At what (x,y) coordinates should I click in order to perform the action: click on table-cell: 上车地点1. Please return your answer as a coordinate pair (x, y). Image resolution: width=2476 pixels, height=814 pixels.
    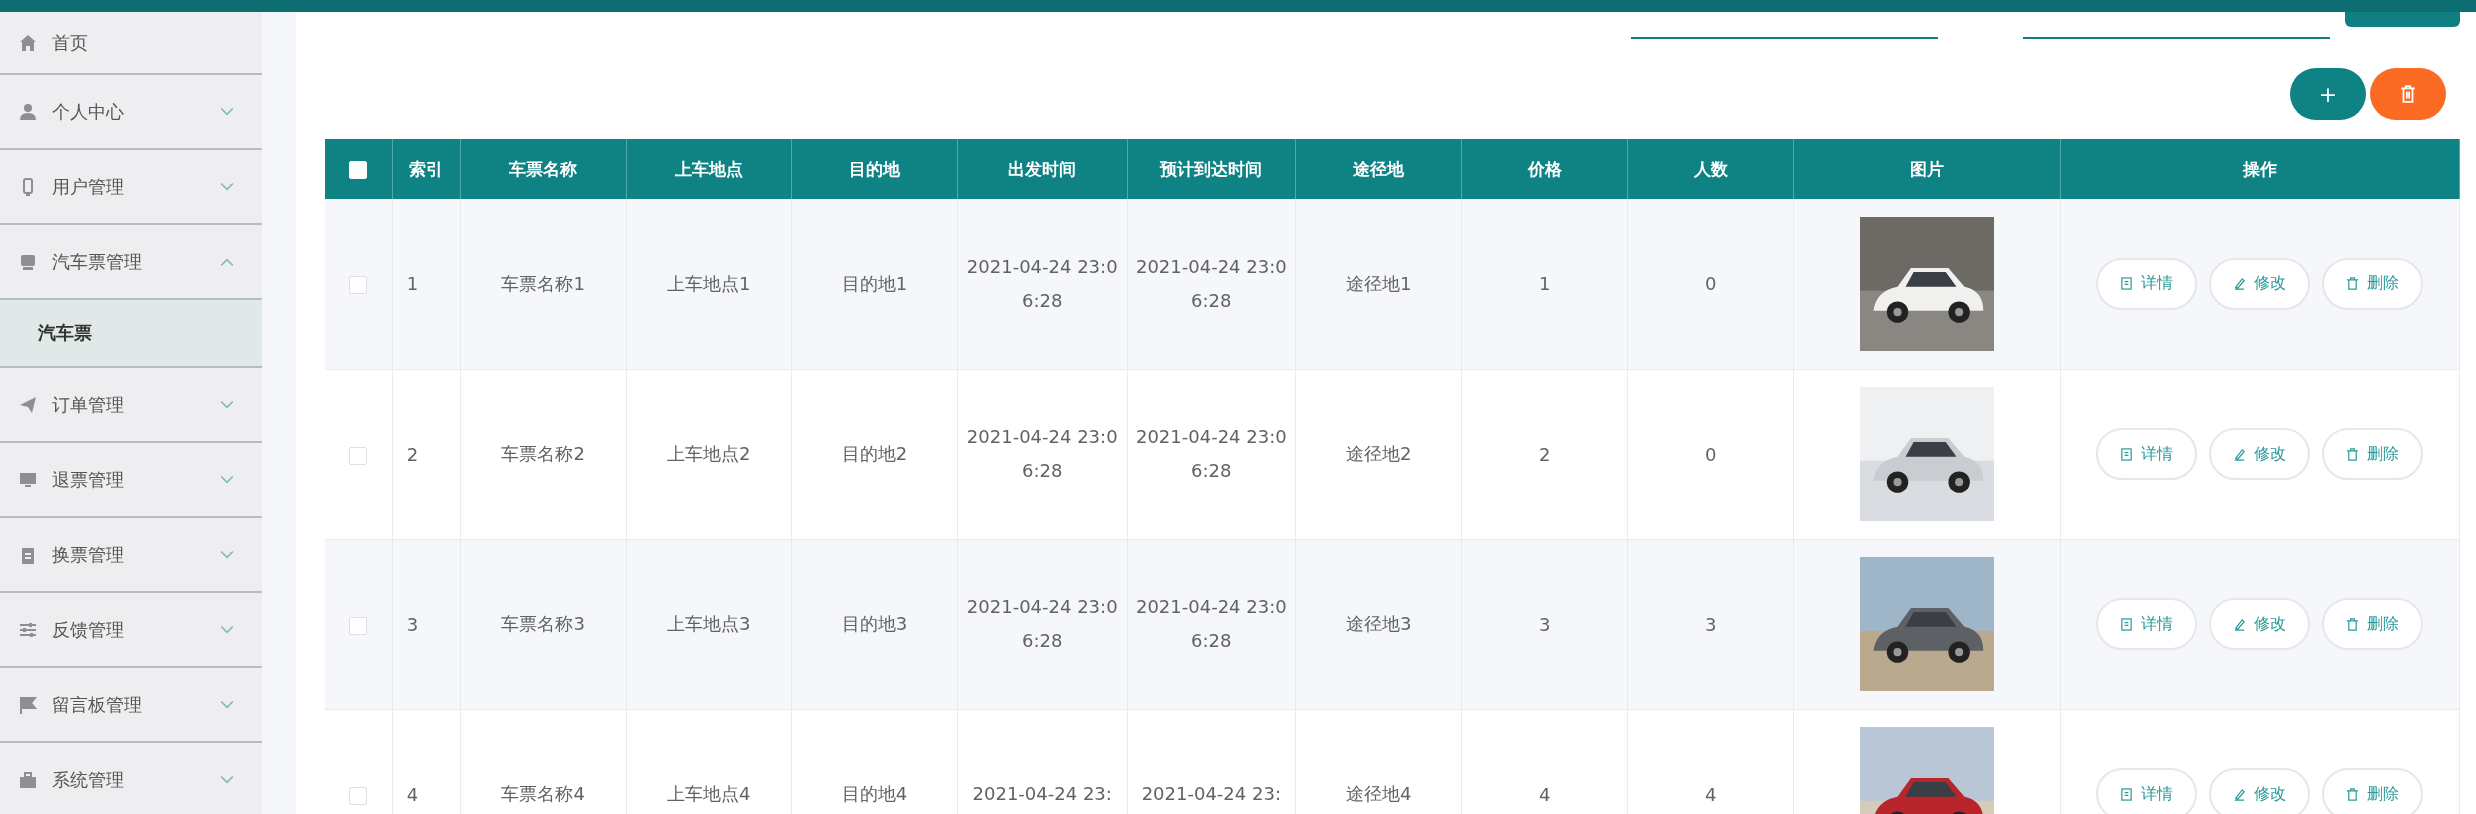
    Looking at the image, I should click on (709, 283).